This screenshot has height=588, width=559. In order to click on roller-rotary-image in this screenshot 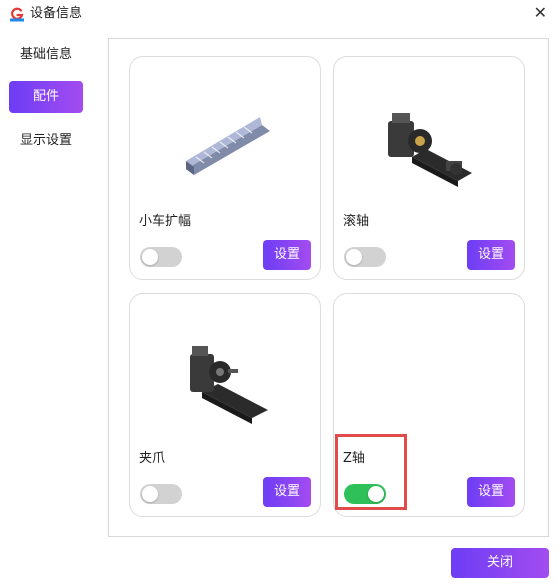, I will do `click(430, 150)`.